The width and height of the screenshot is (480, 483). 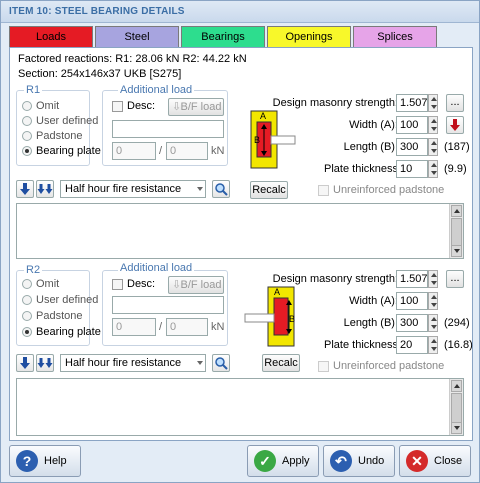 I want to click on r1-move-bottom-button, so click(x=45, y=189).